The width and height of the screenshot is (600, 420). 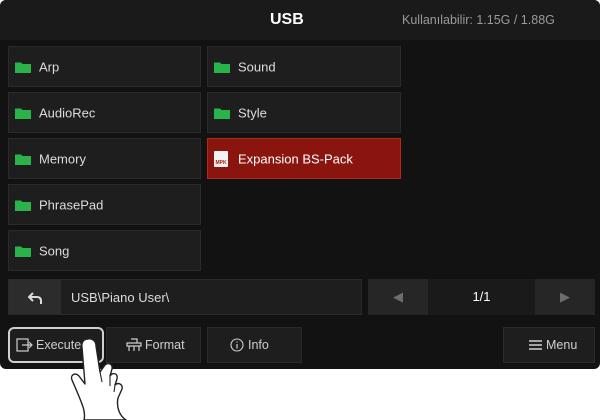 I want to click on info-label: Info, so click(x=258, y=345).